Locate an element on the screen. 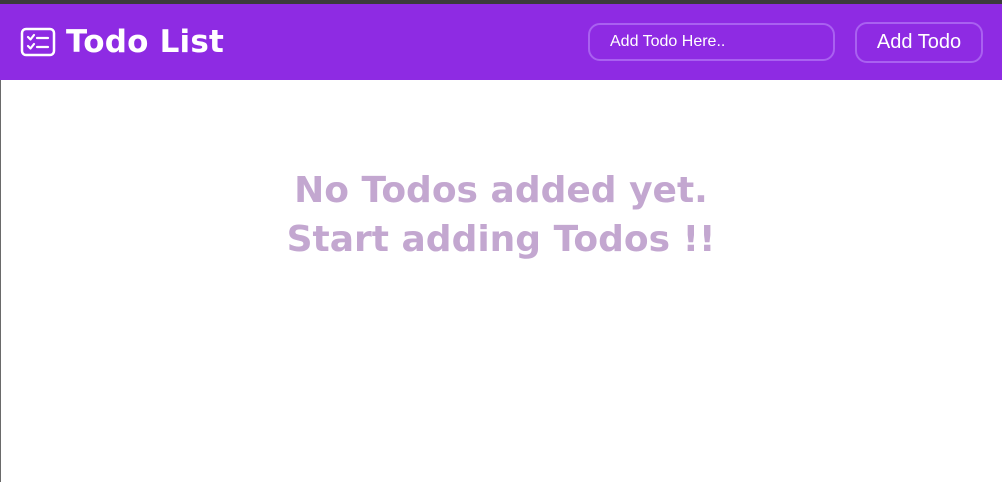 The image size is (1002, 482). brand: Todo List is located at coordinates (122, 42).